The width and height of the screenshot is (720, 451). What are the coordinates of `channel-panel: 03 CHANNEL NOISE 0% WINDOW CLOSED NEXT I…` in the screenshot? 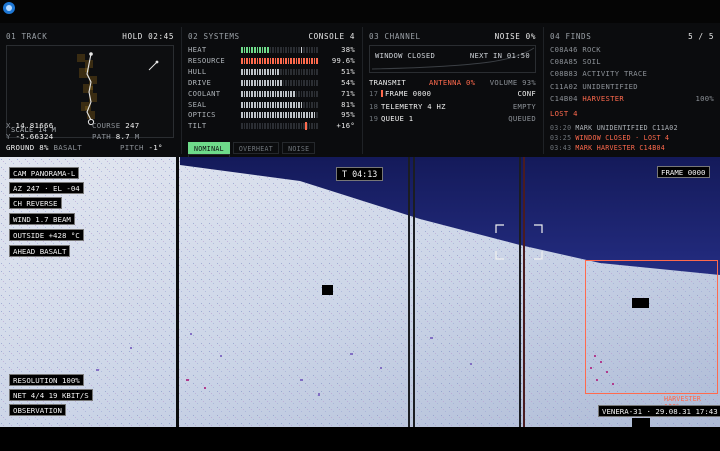 It's located at (452, 90).